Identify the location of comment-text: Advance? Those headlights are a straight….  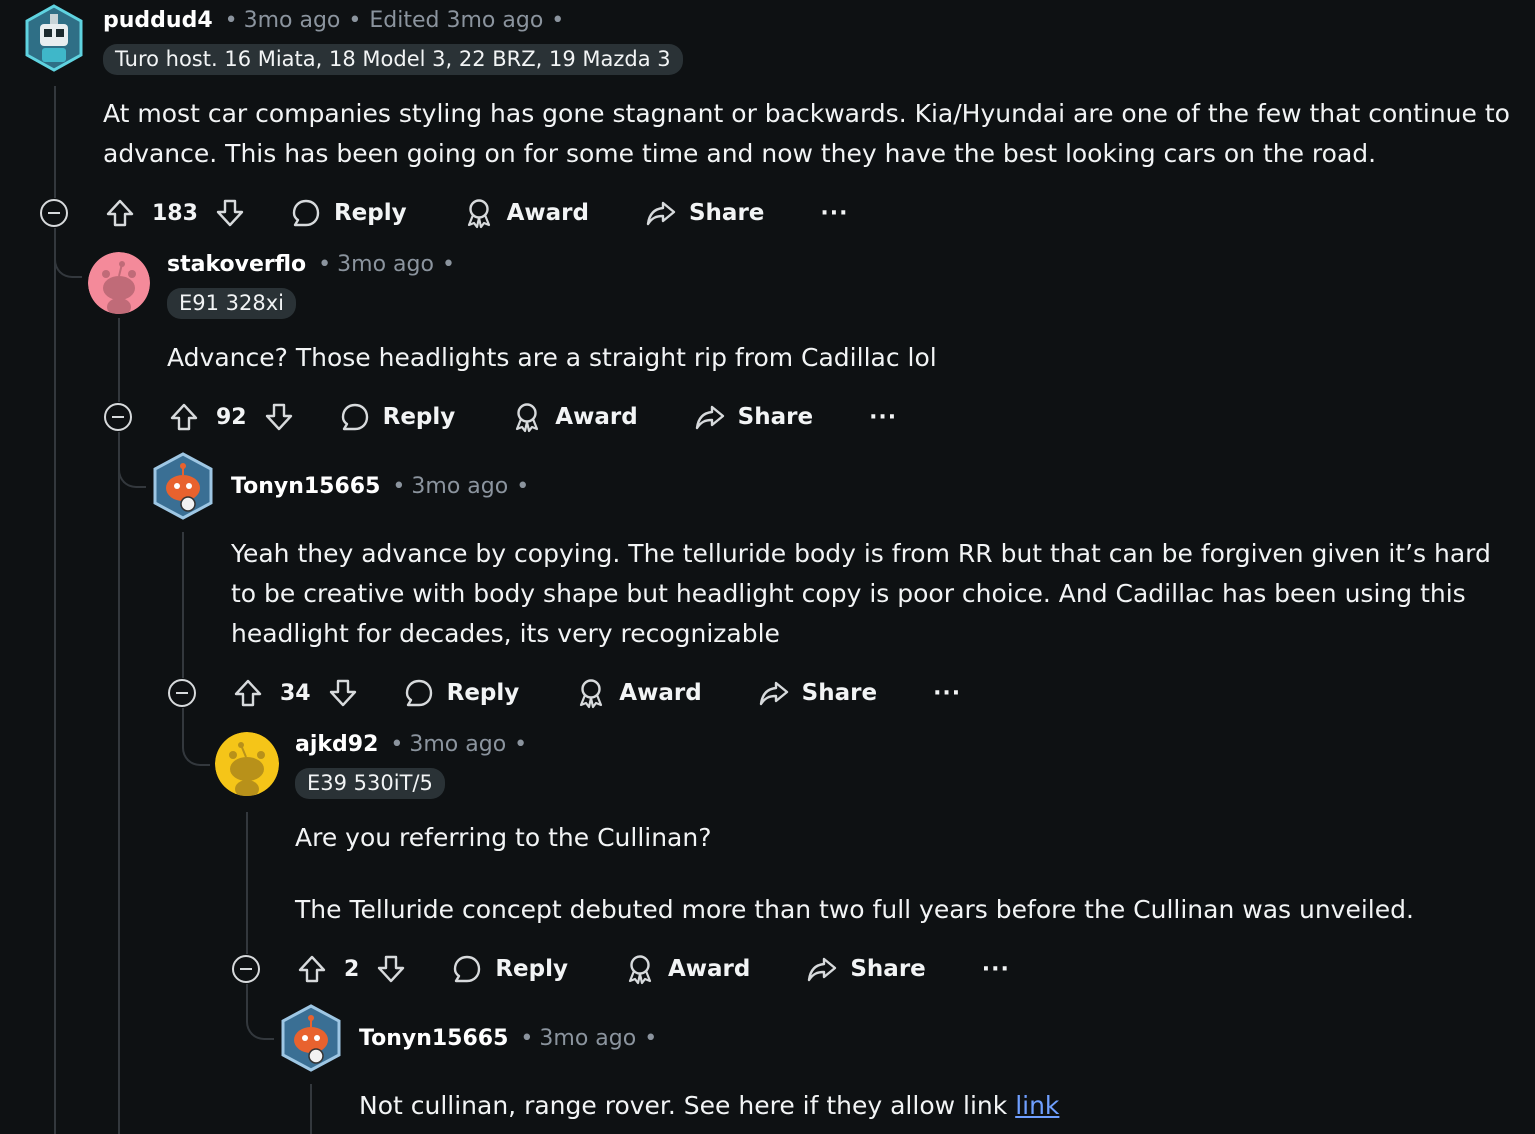
(552, 357).